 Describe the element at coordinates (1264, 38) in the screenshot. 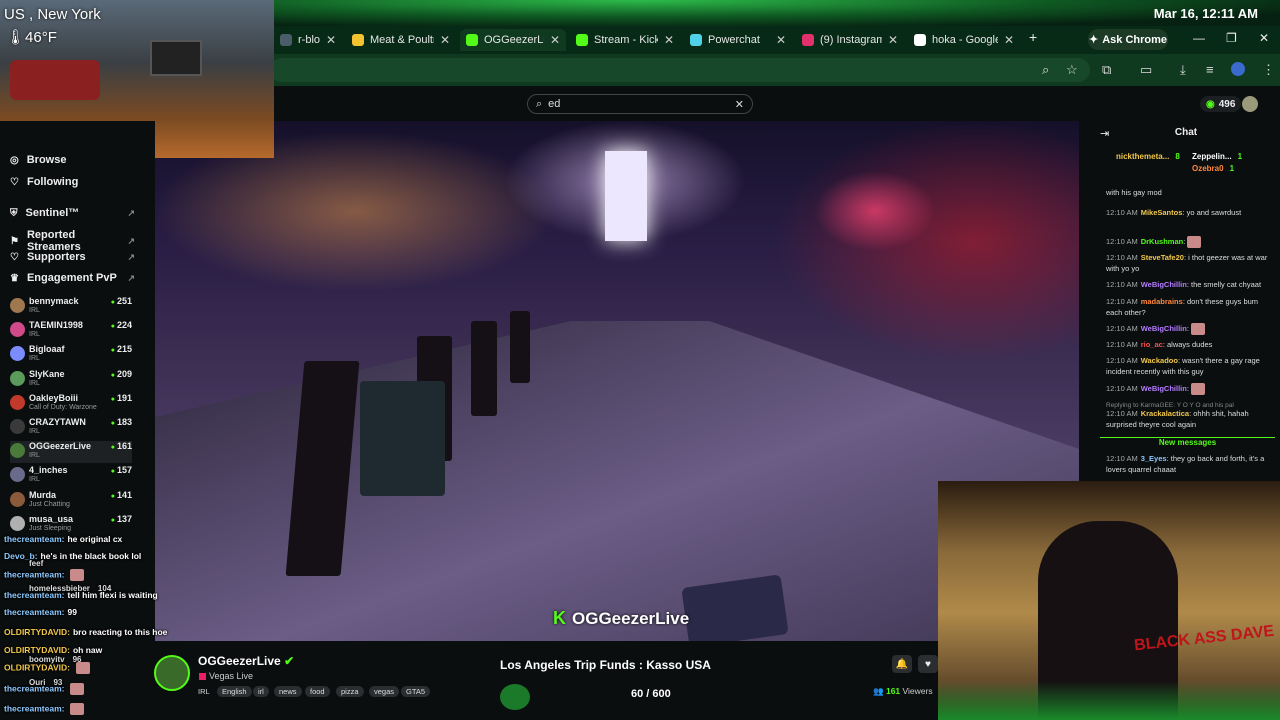

I see `close-window-icon: ✕` at that location.